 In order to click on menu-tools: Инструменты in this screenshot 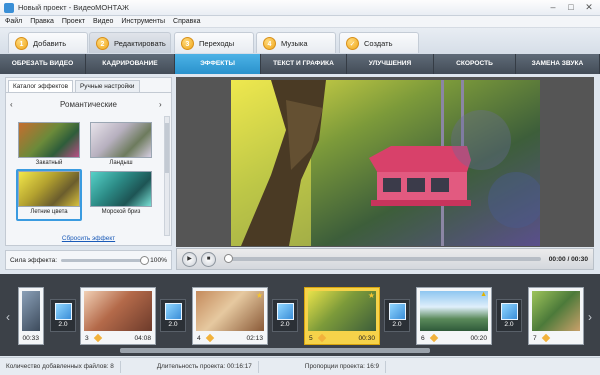, I will do `click(143, 21)`.